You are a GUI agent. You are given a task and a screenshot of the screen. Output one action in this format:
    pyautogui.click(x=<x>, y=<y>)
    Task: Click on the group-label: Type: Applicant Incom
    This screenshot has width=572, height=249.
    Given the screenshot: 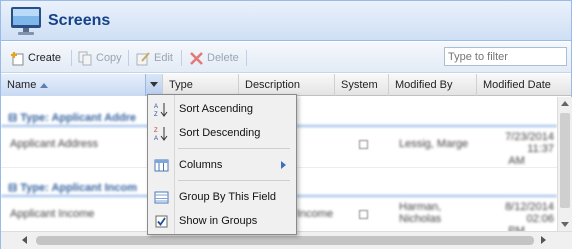 What is the action you would take?
    pyautogui.click(x=79, y=188)
    